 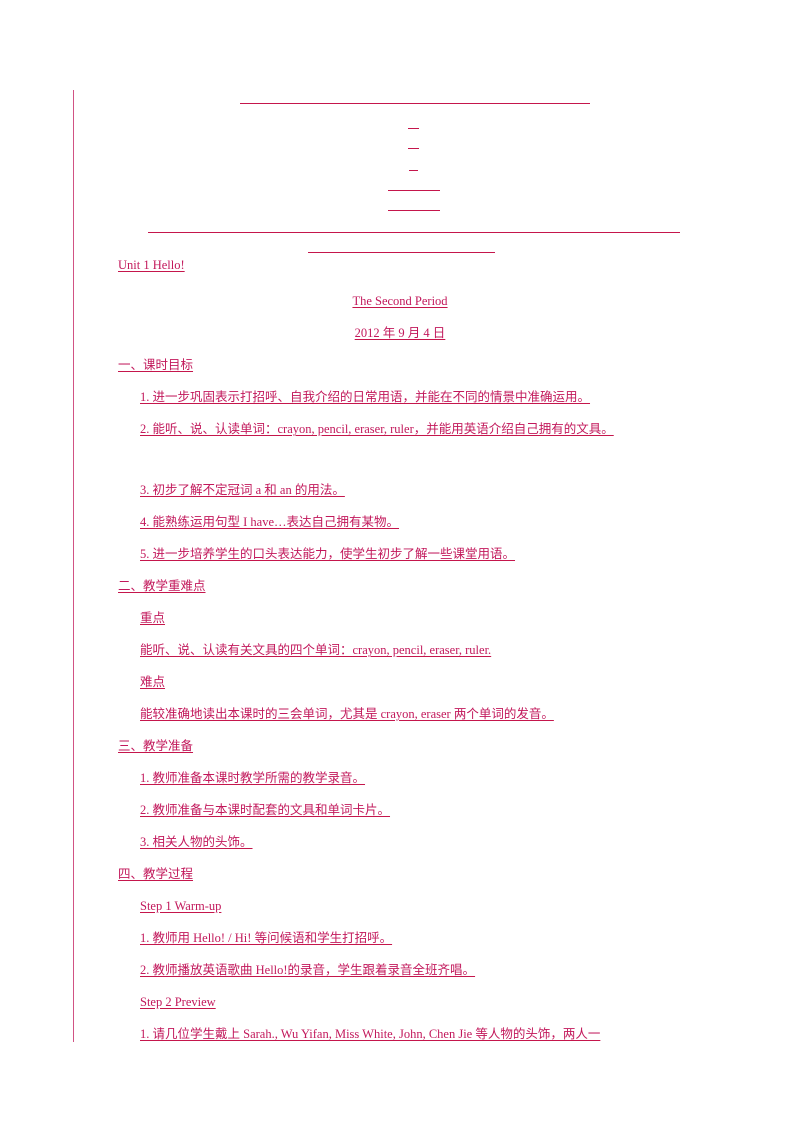 What do you see at coordinates (162, 586) in the screenshot?
I see `section-heading-2: 二、教学重难点` at bounding box center [162, 586].